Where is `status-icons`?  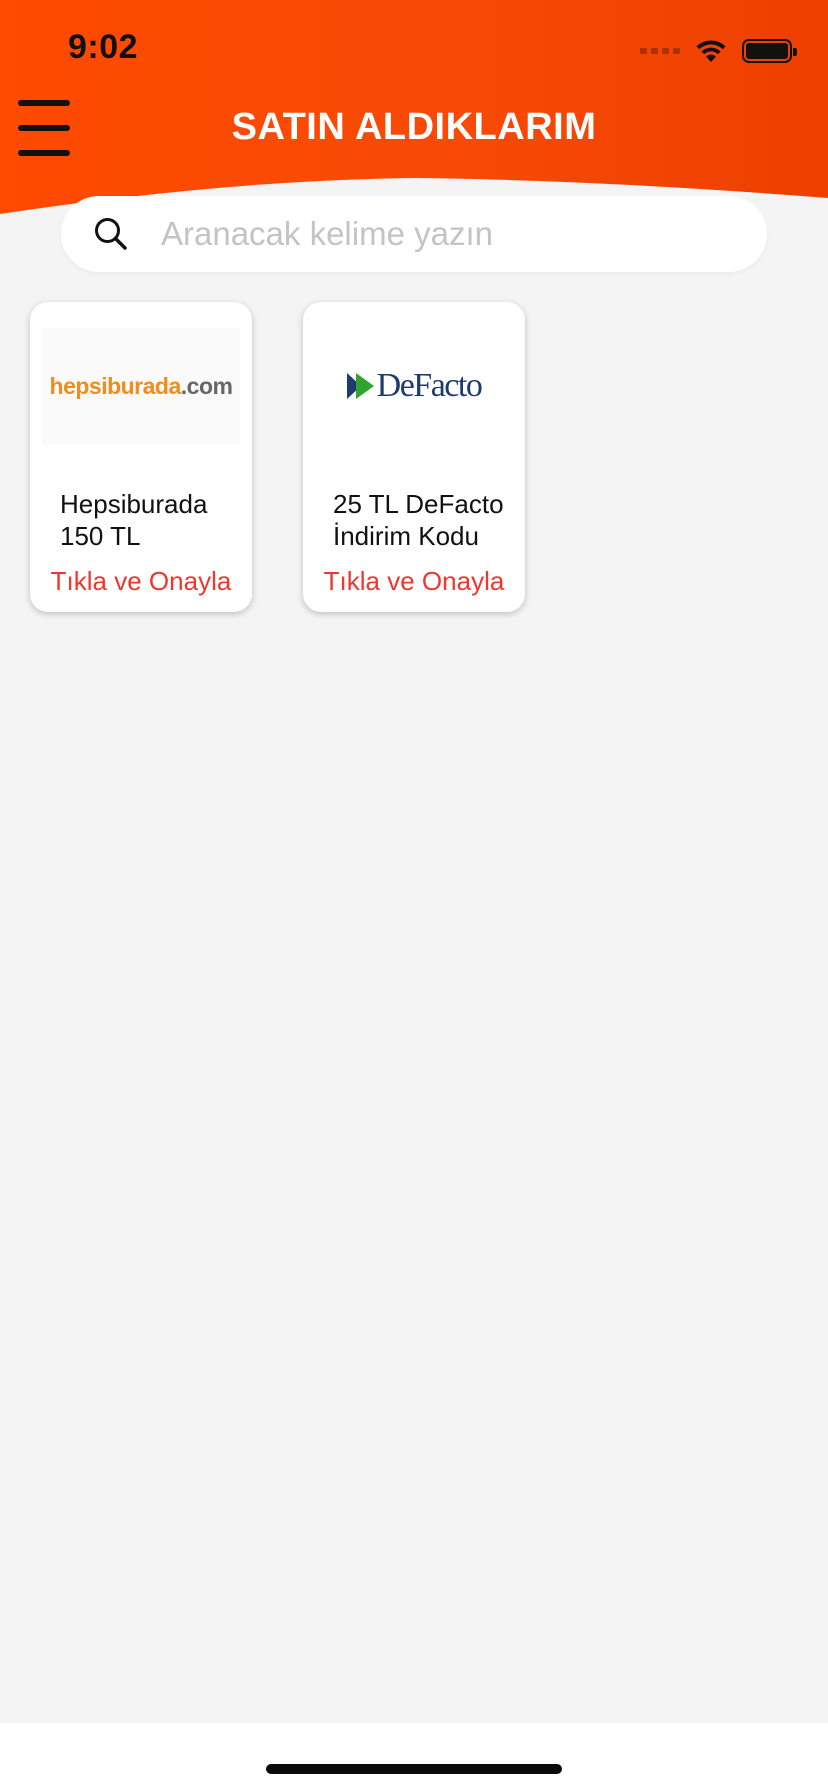
status-icons is located at coordinates (718, 51).